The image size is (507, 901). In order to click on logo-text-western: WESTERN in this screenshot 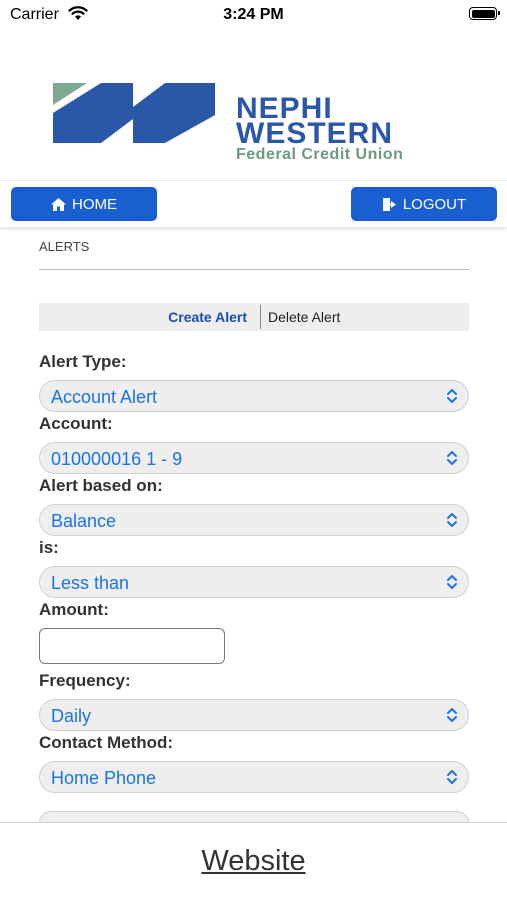, I will do `click(314, 133)`.